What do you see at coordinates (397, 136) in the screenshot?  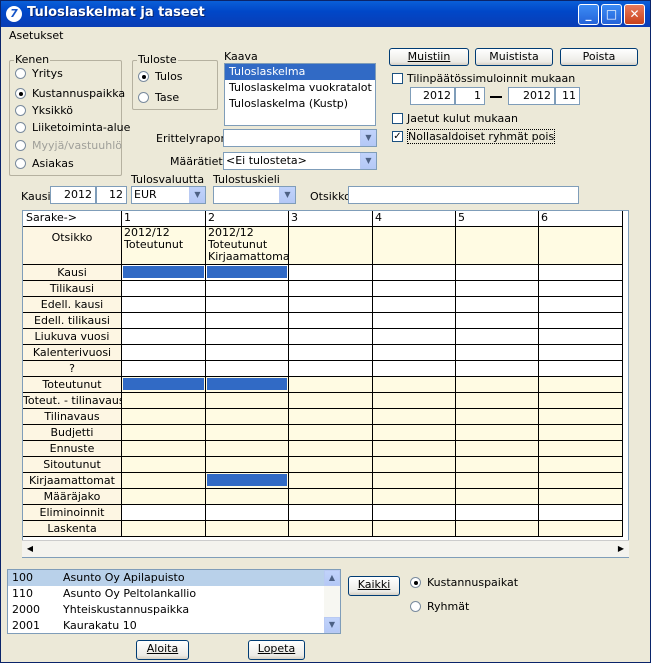 I see `nollasaldoiset-check: ✓` at bounding box center [397, 136].